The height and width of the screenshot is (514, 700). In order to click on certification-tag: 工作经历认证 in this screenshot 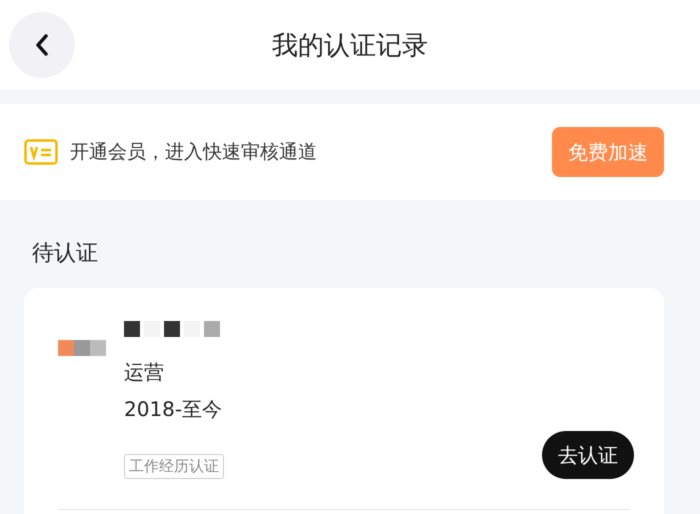, I will do `click(174, 466)`.